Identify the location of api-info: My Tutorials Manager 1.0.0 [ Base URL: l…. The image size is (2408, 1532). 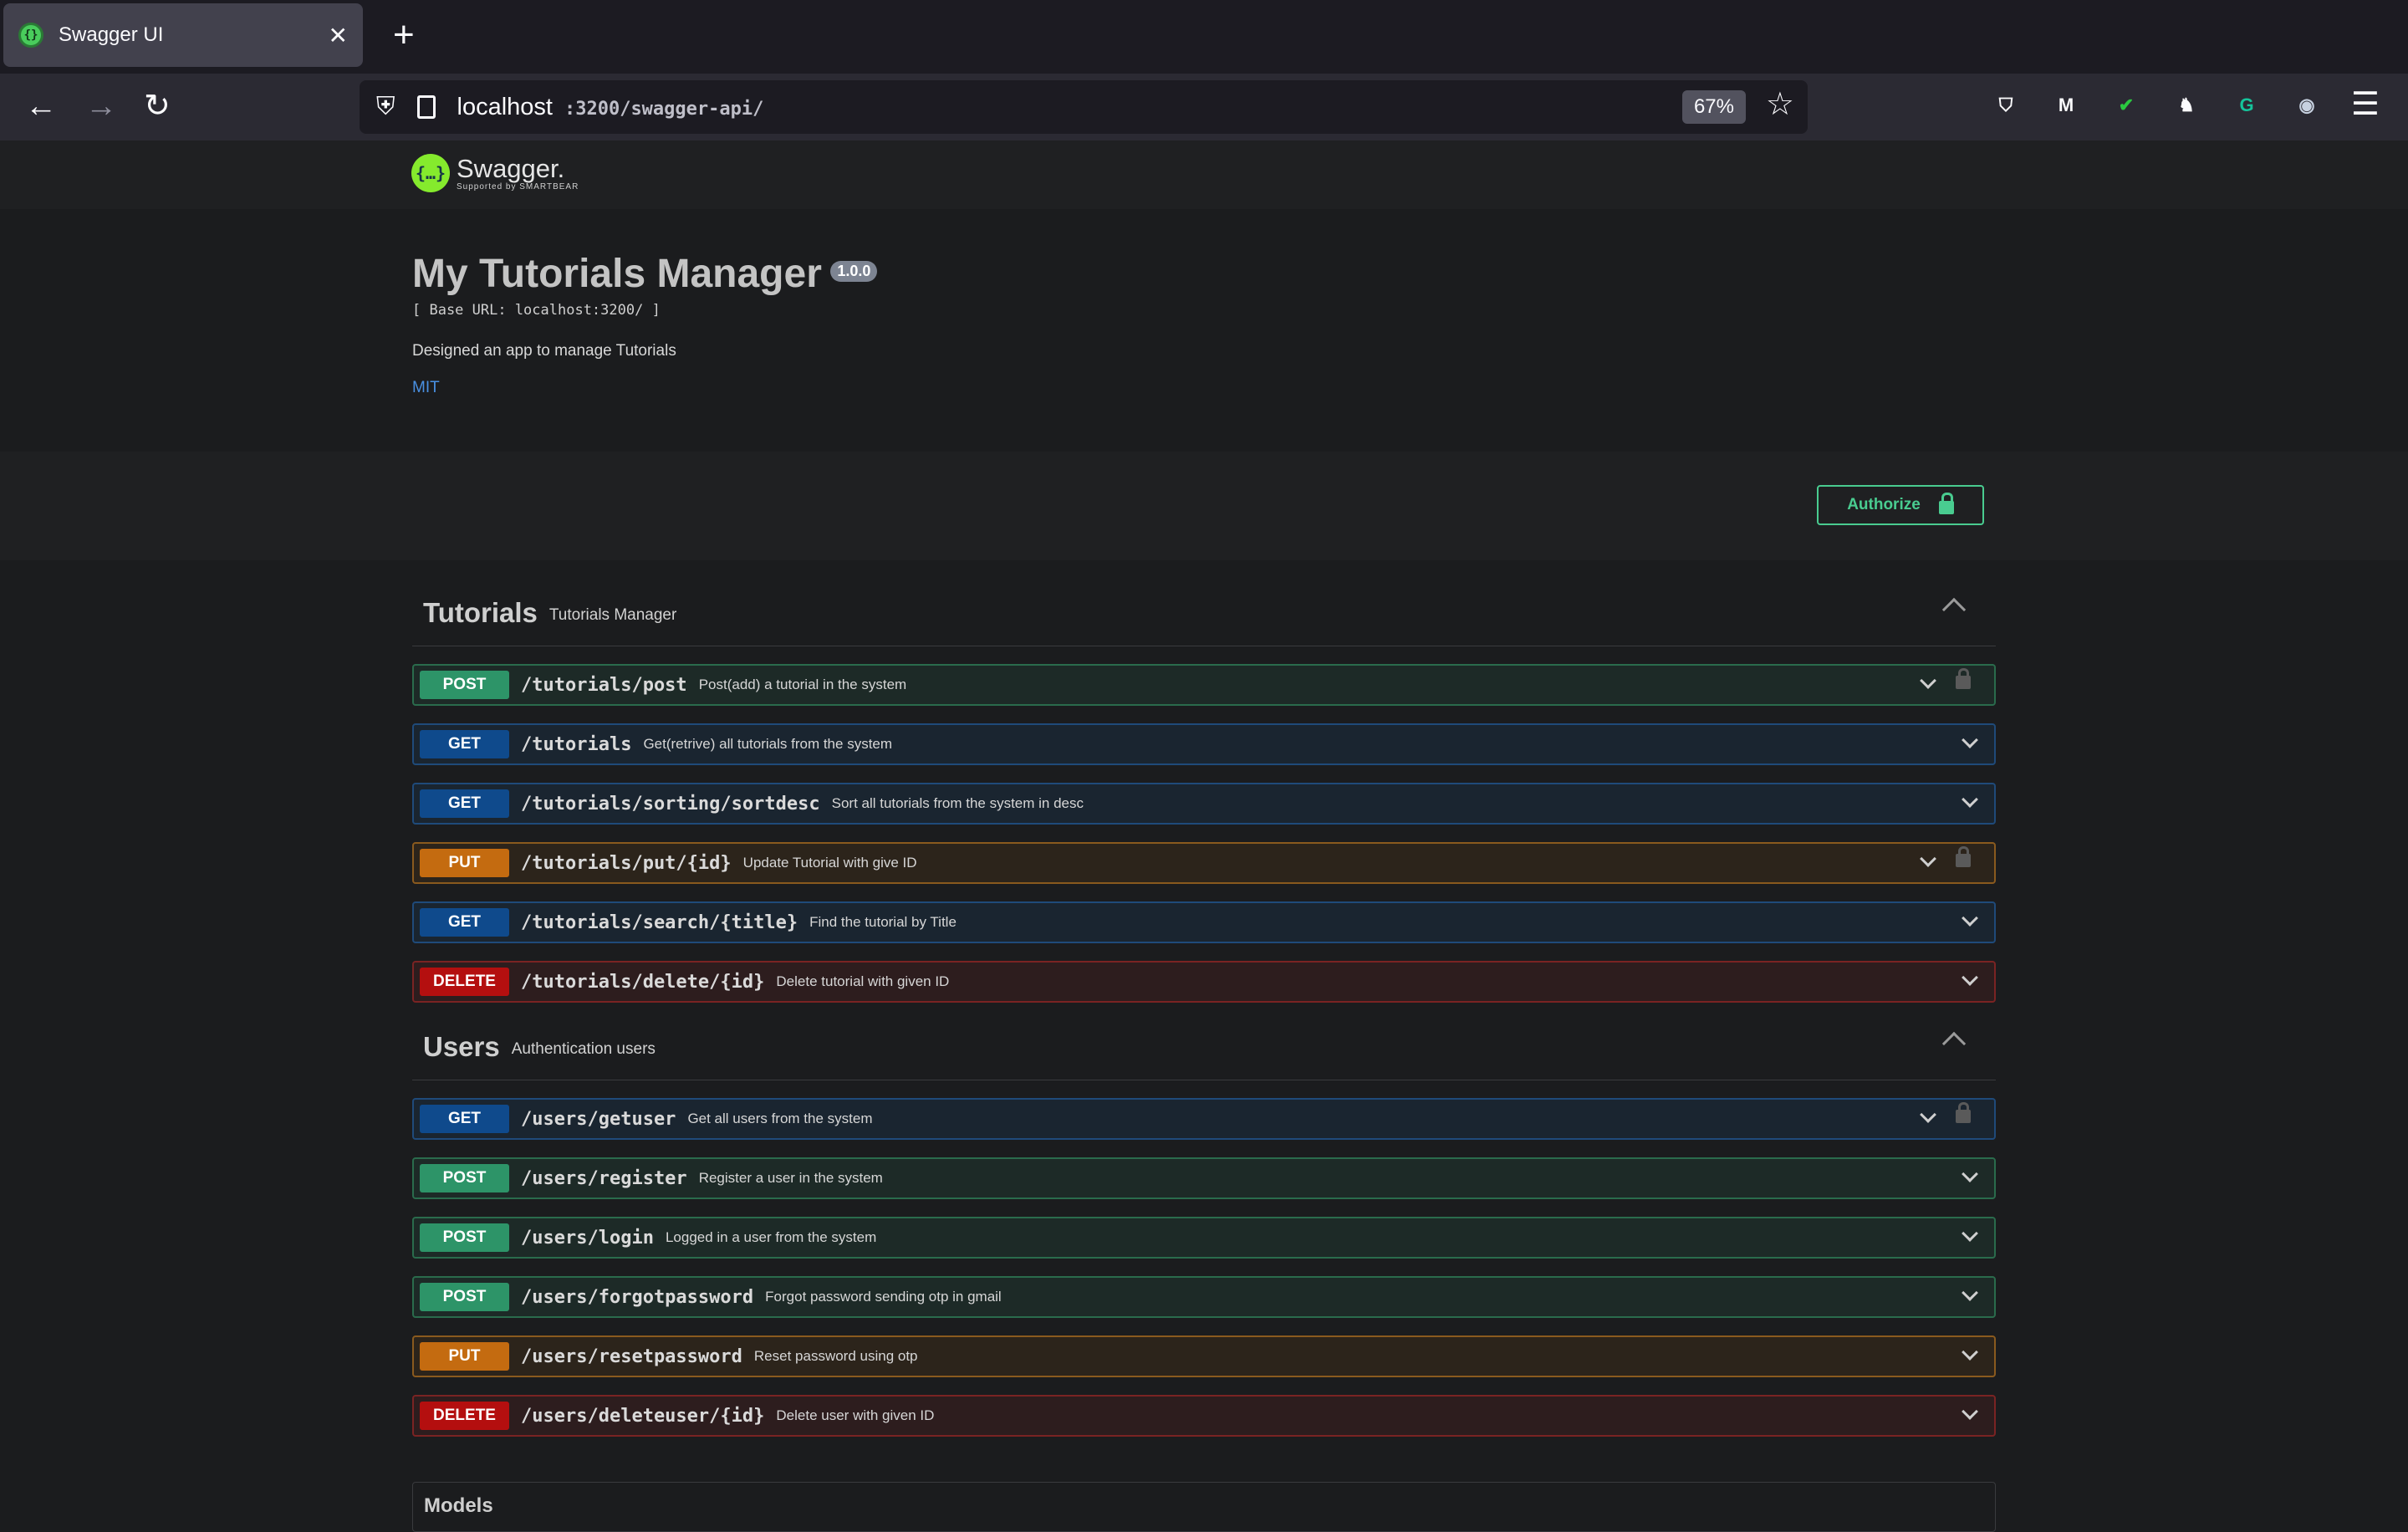
(645, 324).